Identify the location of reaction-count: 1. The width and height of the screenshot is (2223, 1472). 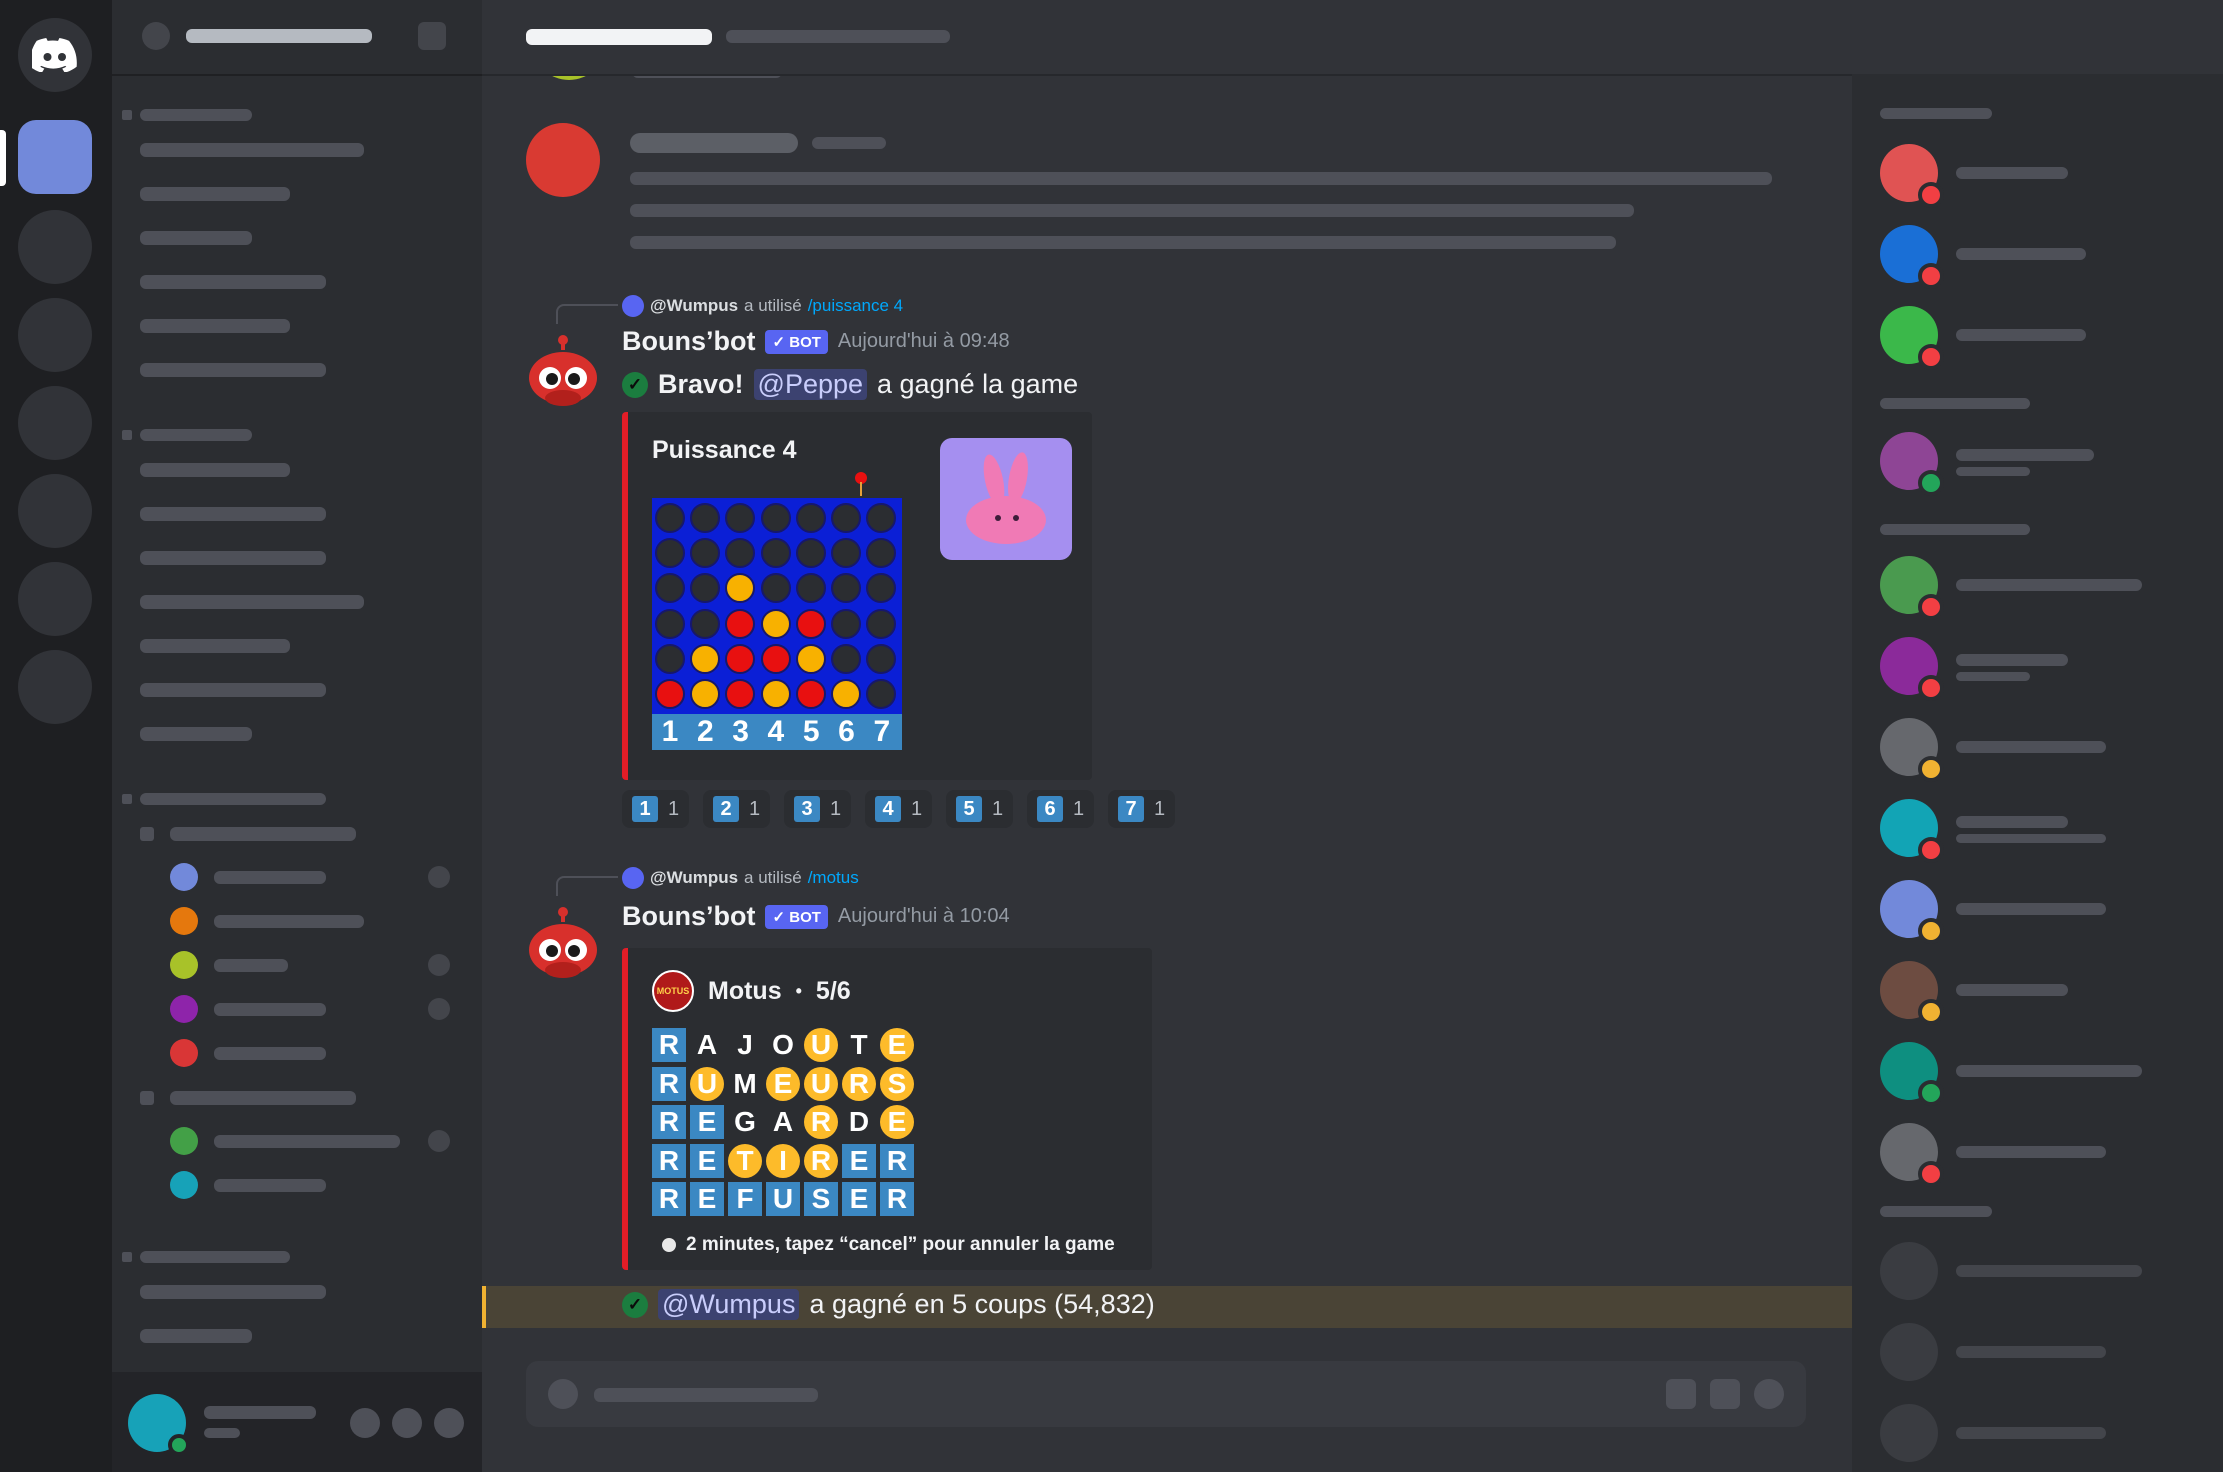
(1079, 808).